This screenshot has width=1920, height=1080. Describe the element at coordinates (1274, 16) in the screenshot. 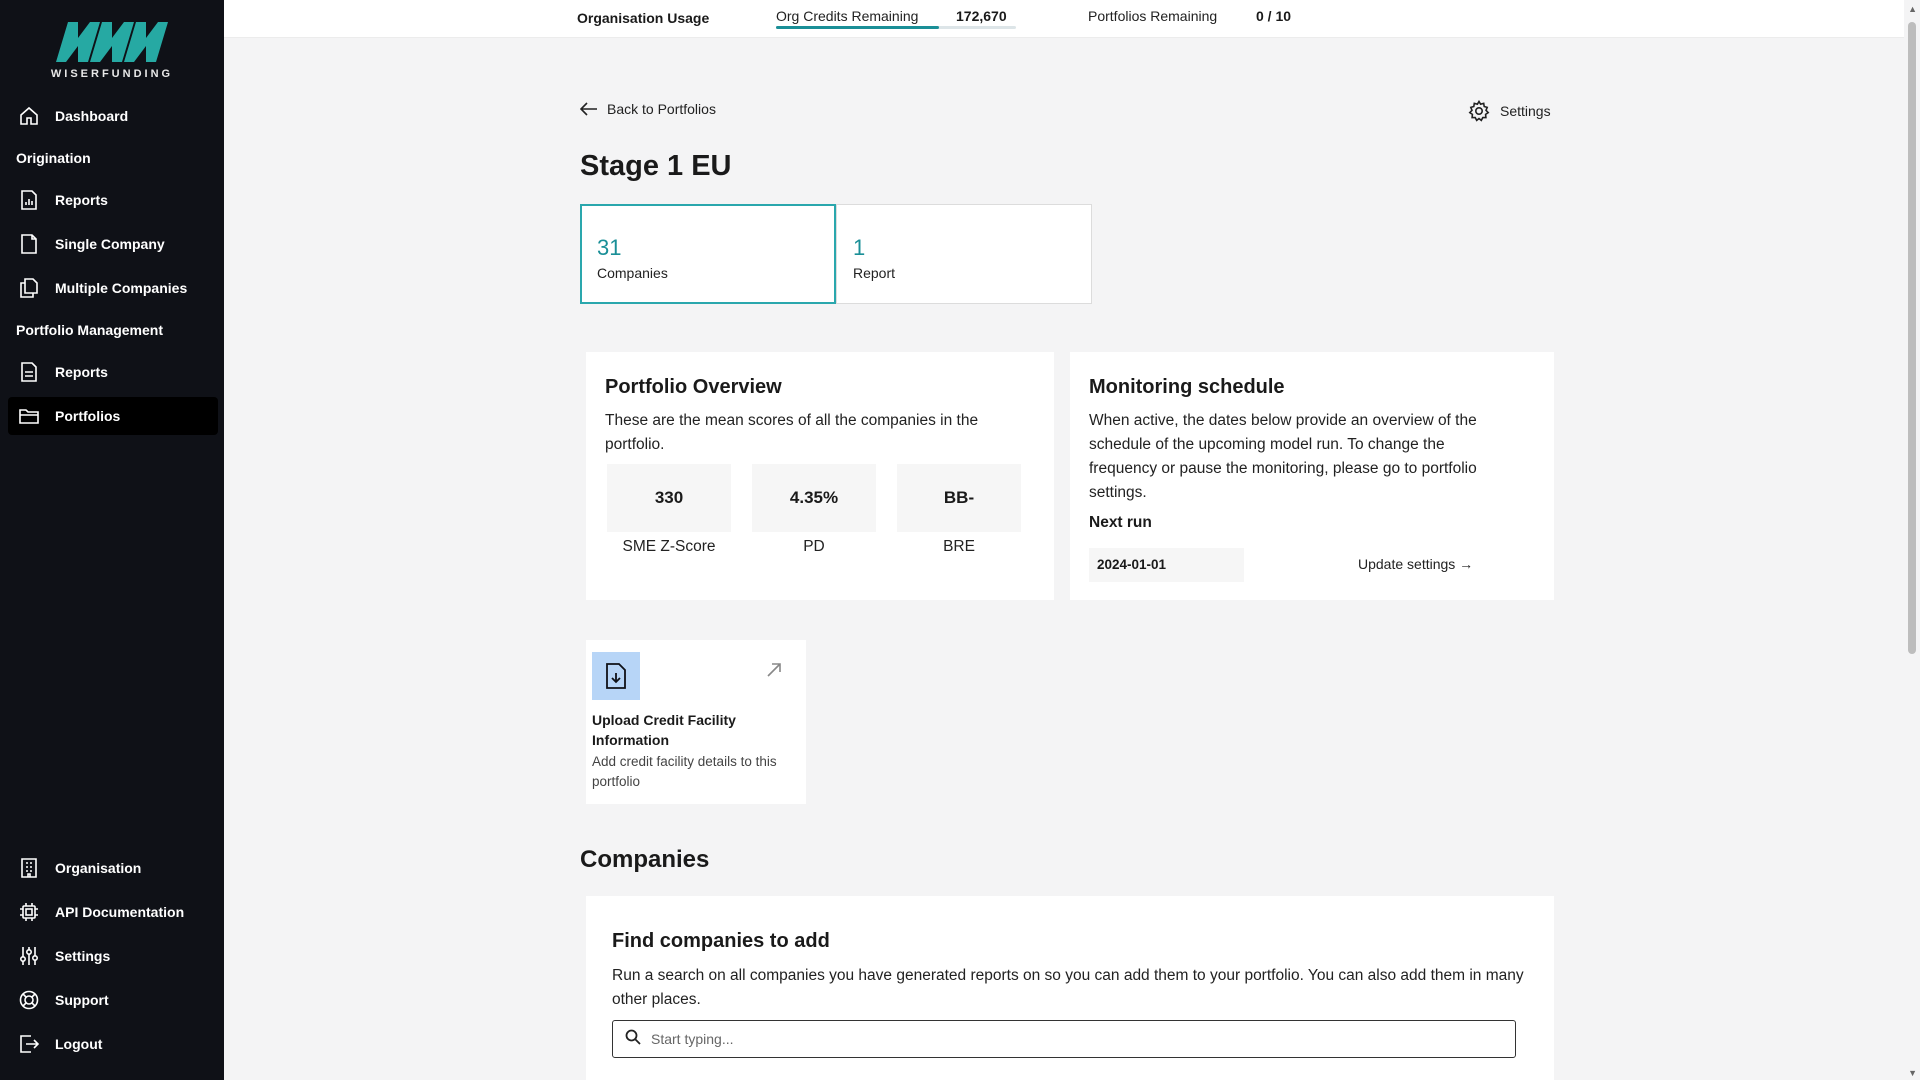

I see `portfolios-remaining-value: 0 / 10` at that location.